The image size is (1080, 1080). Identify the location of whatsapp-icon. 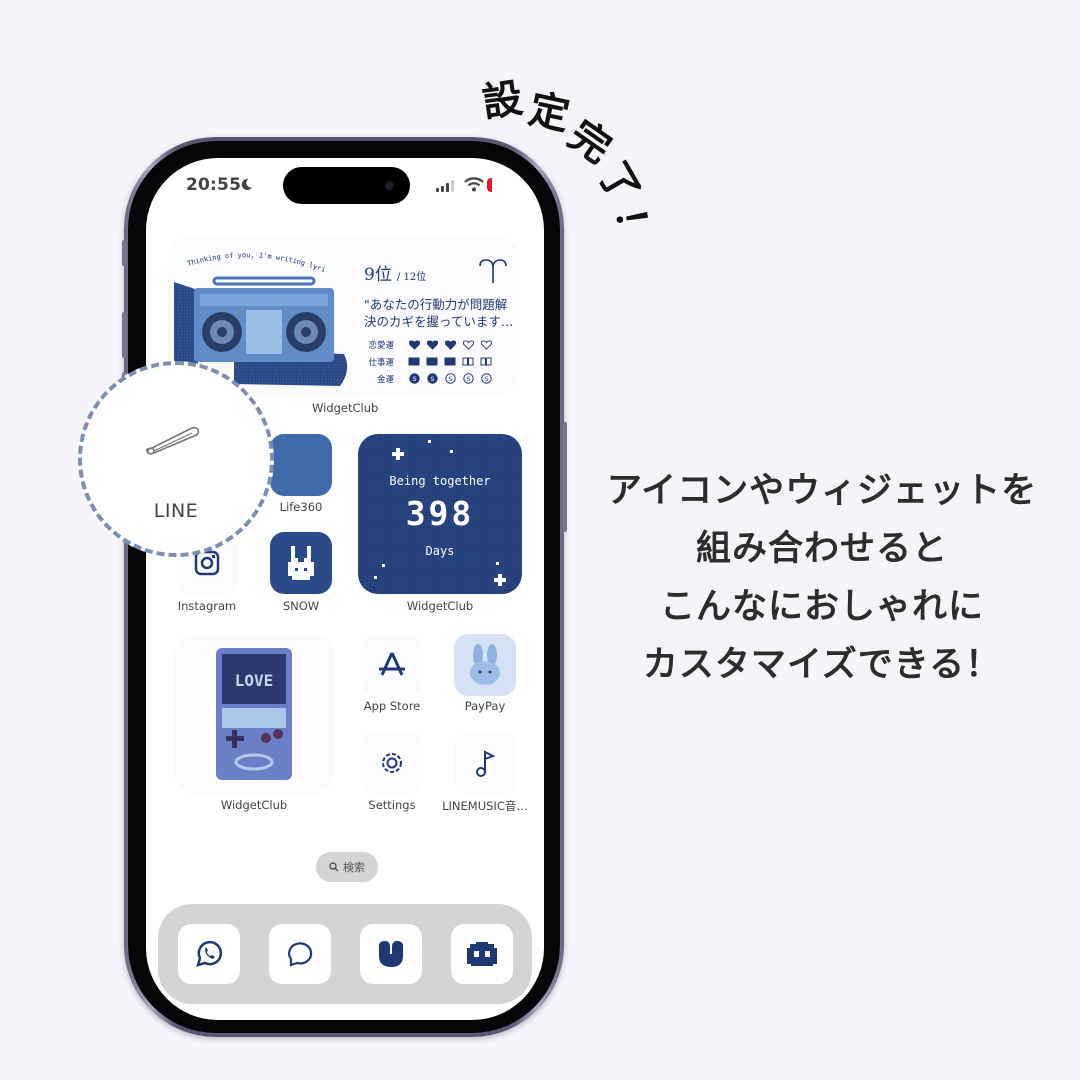
(209, 953).